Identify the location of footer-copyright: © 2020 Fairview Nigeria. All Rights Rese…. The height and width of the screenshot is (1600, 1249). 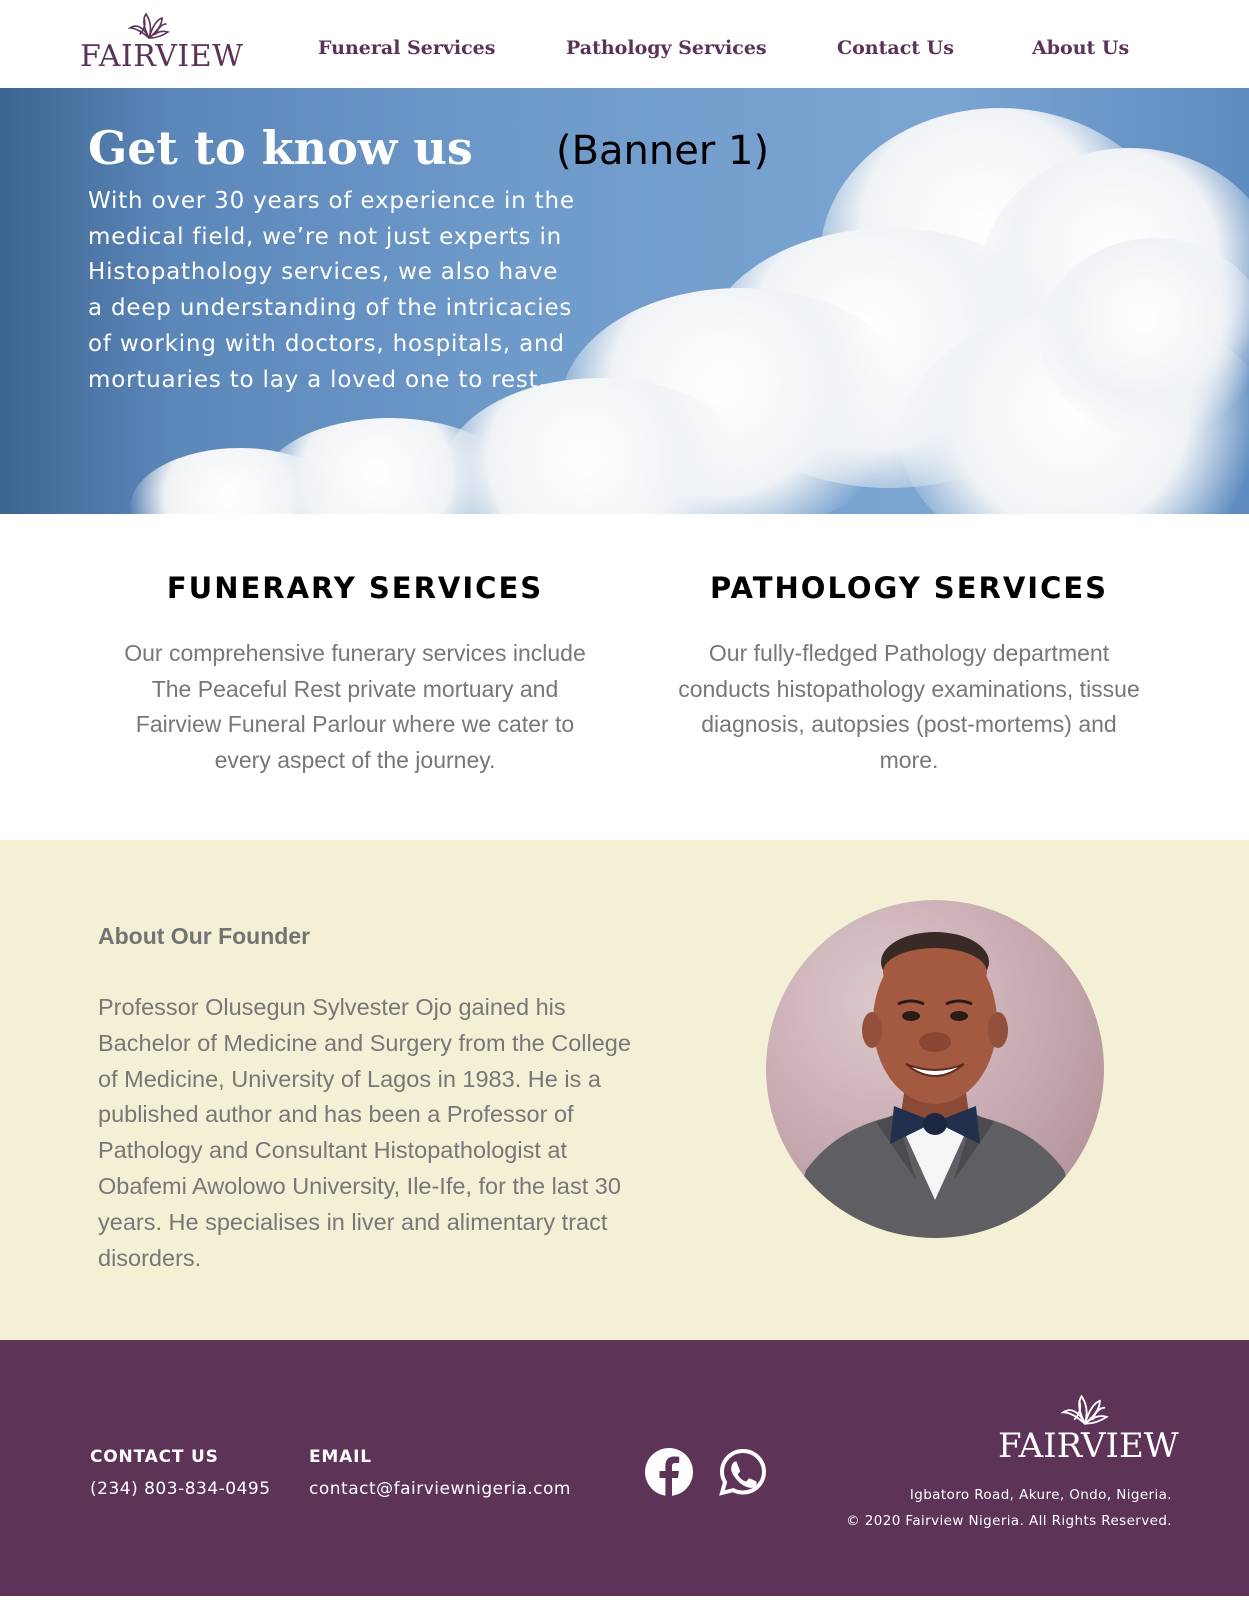
(1009, 1521).